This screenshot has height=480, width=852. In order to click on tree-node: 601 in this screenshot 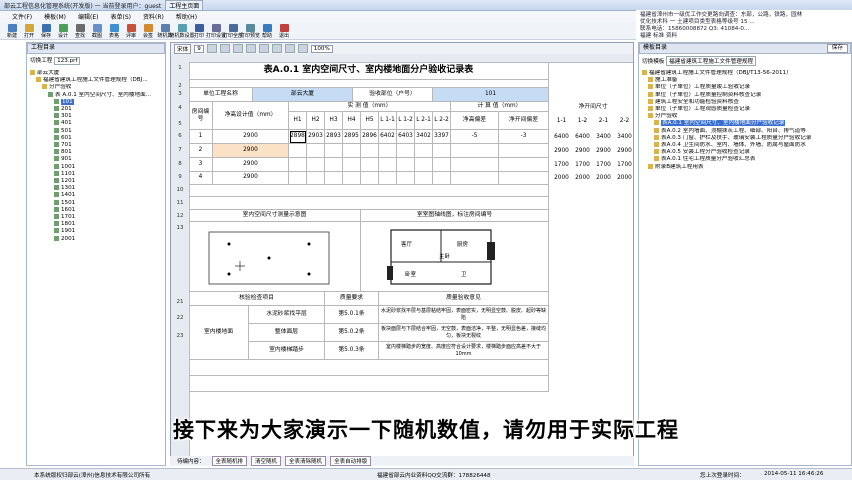, I will do `click(96, 138)`.